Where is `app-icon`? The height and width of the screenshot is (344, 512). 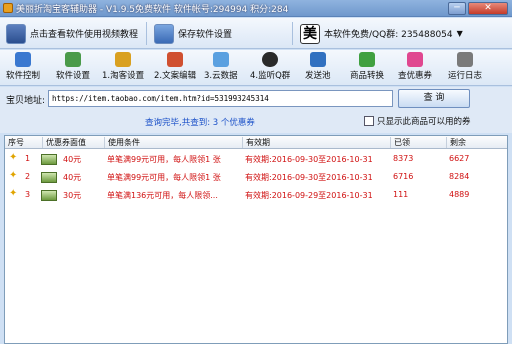
app-icon is located at coordinates (8, 8).